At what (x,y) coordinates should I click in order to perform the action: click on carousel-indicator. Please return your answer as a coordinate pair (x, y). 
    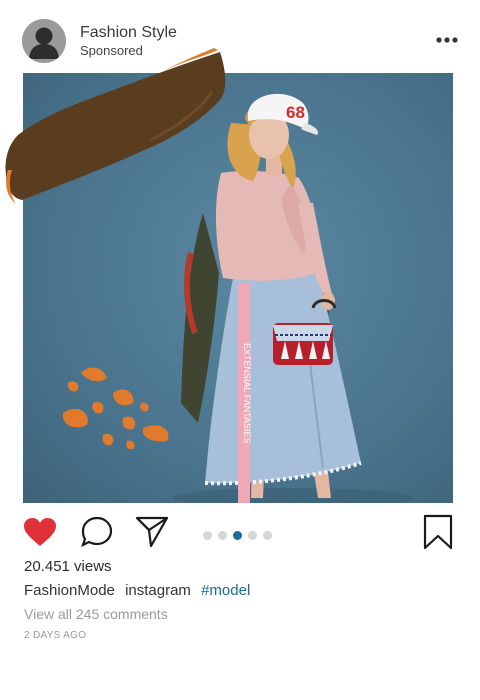
    Looking at the image, I should click on (237, 536).